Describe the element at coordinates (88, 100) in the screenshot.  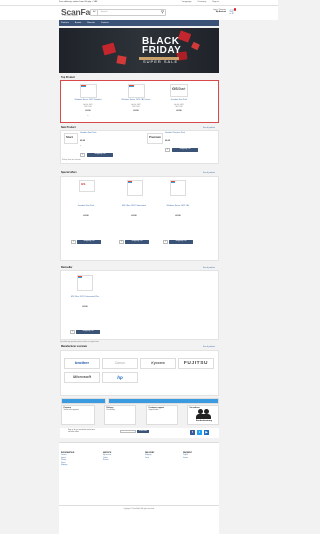
I see `product-name: Windows Server 2022 Standard` at that location.